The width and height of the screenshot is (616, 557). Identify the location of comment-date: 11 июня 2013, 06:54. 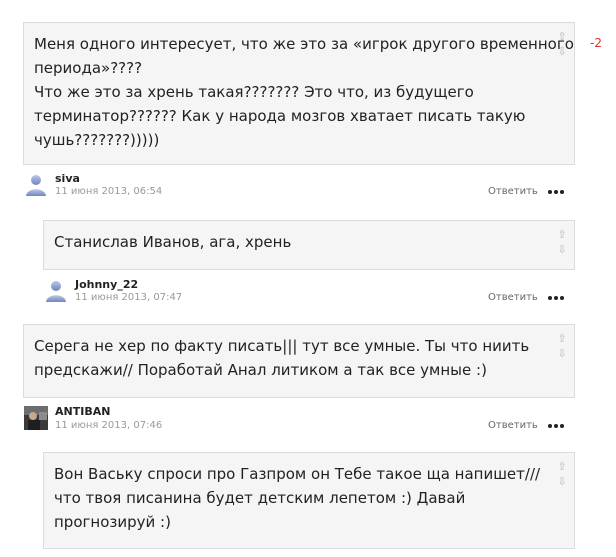
(109, 191).